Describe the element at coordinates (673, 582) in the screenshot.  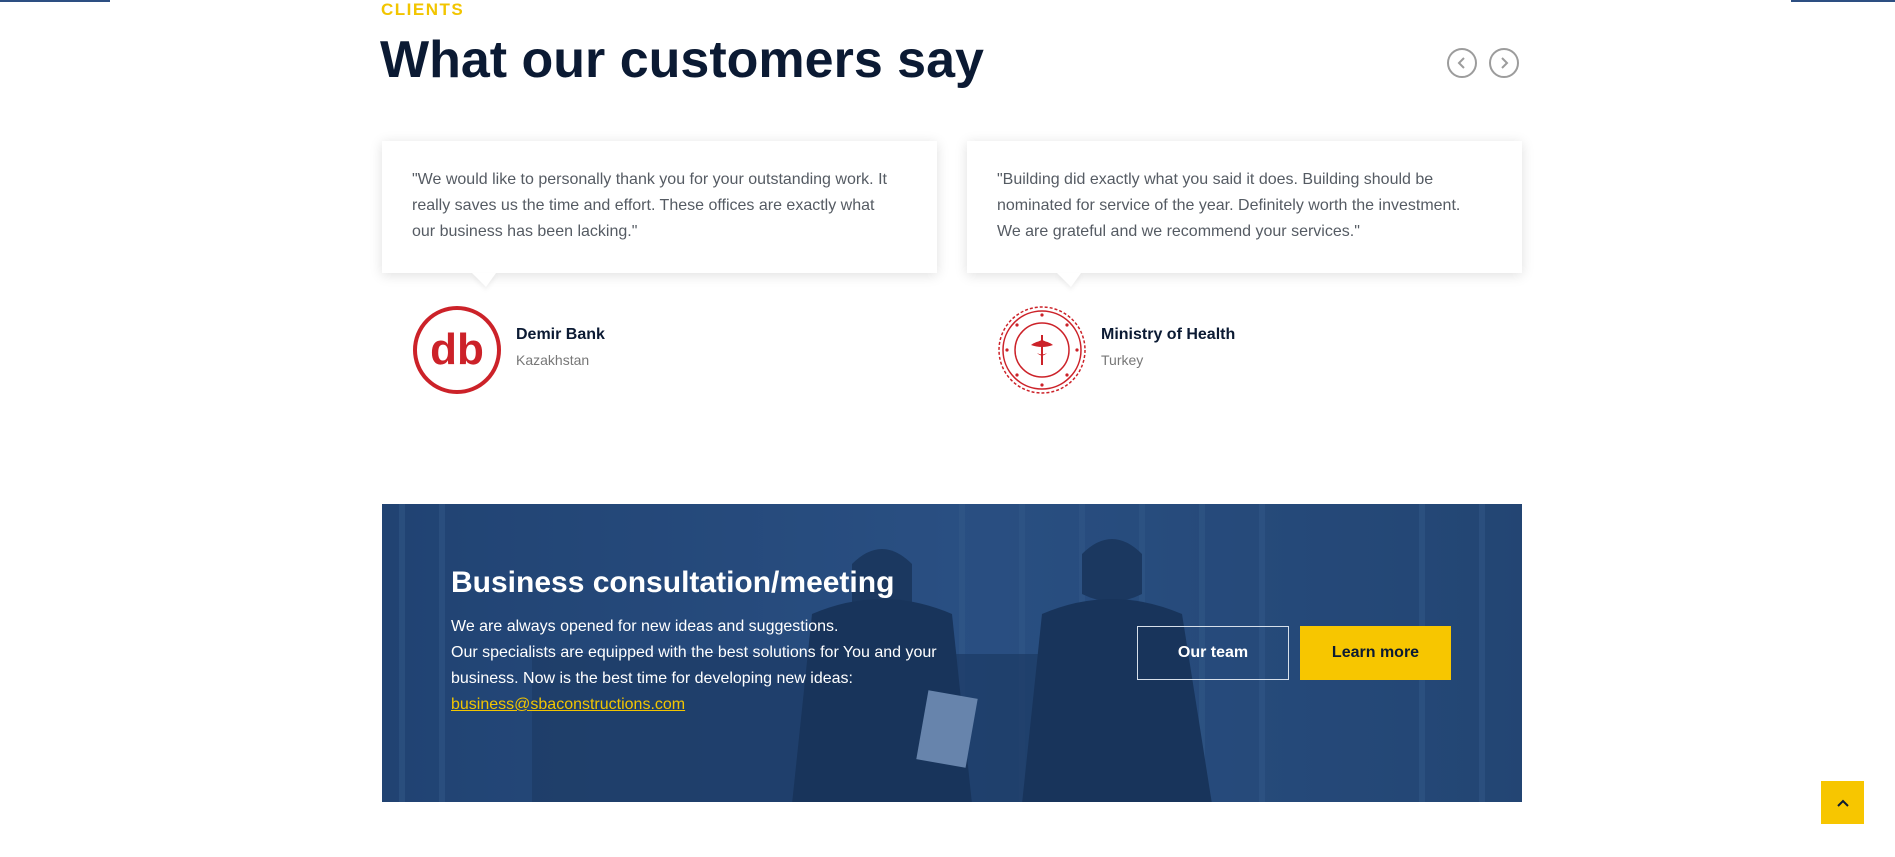
I see `banner-title: Business consultation/meeting` at that location.